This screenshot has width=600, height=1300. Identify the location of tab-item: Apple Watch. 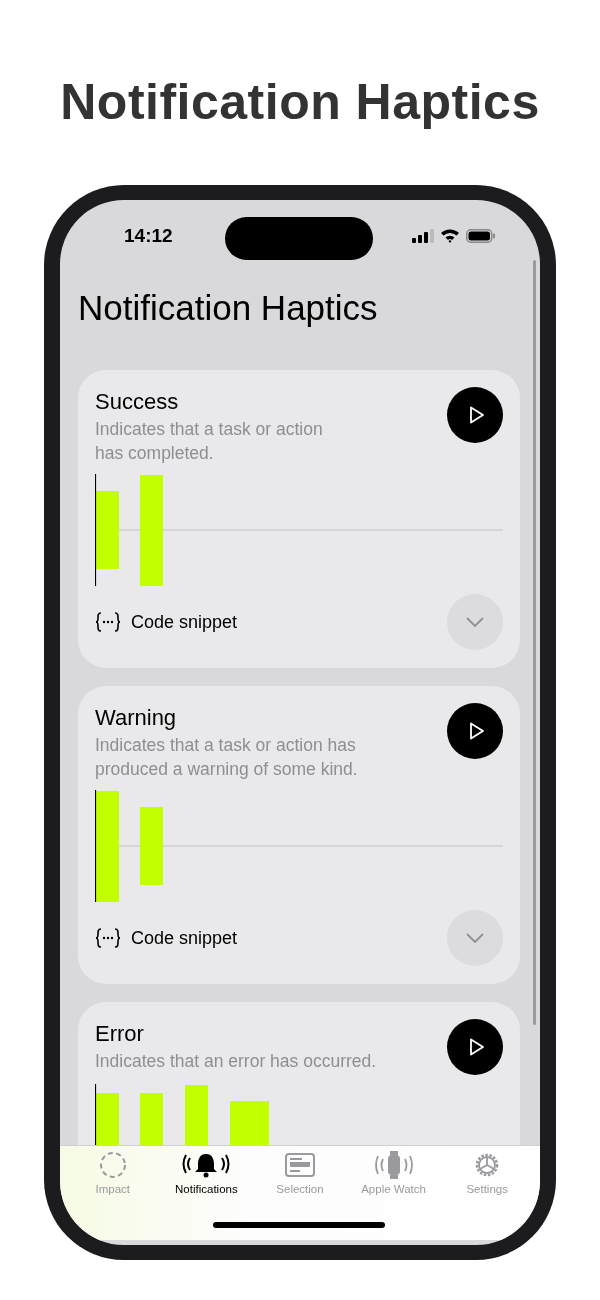
(393, 1172).